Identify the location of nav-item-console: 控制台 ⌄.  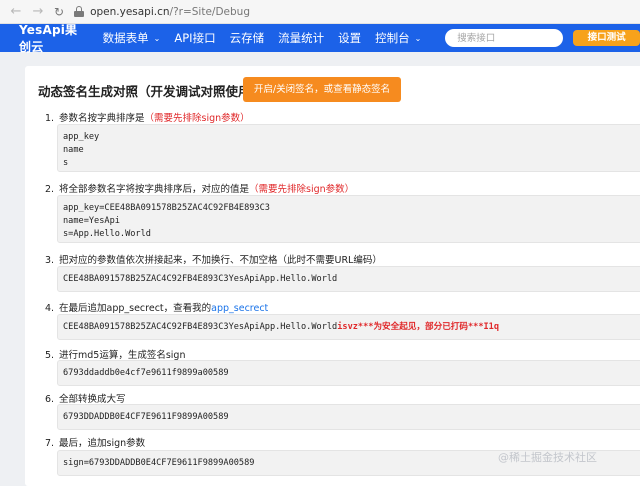
(398, 38).